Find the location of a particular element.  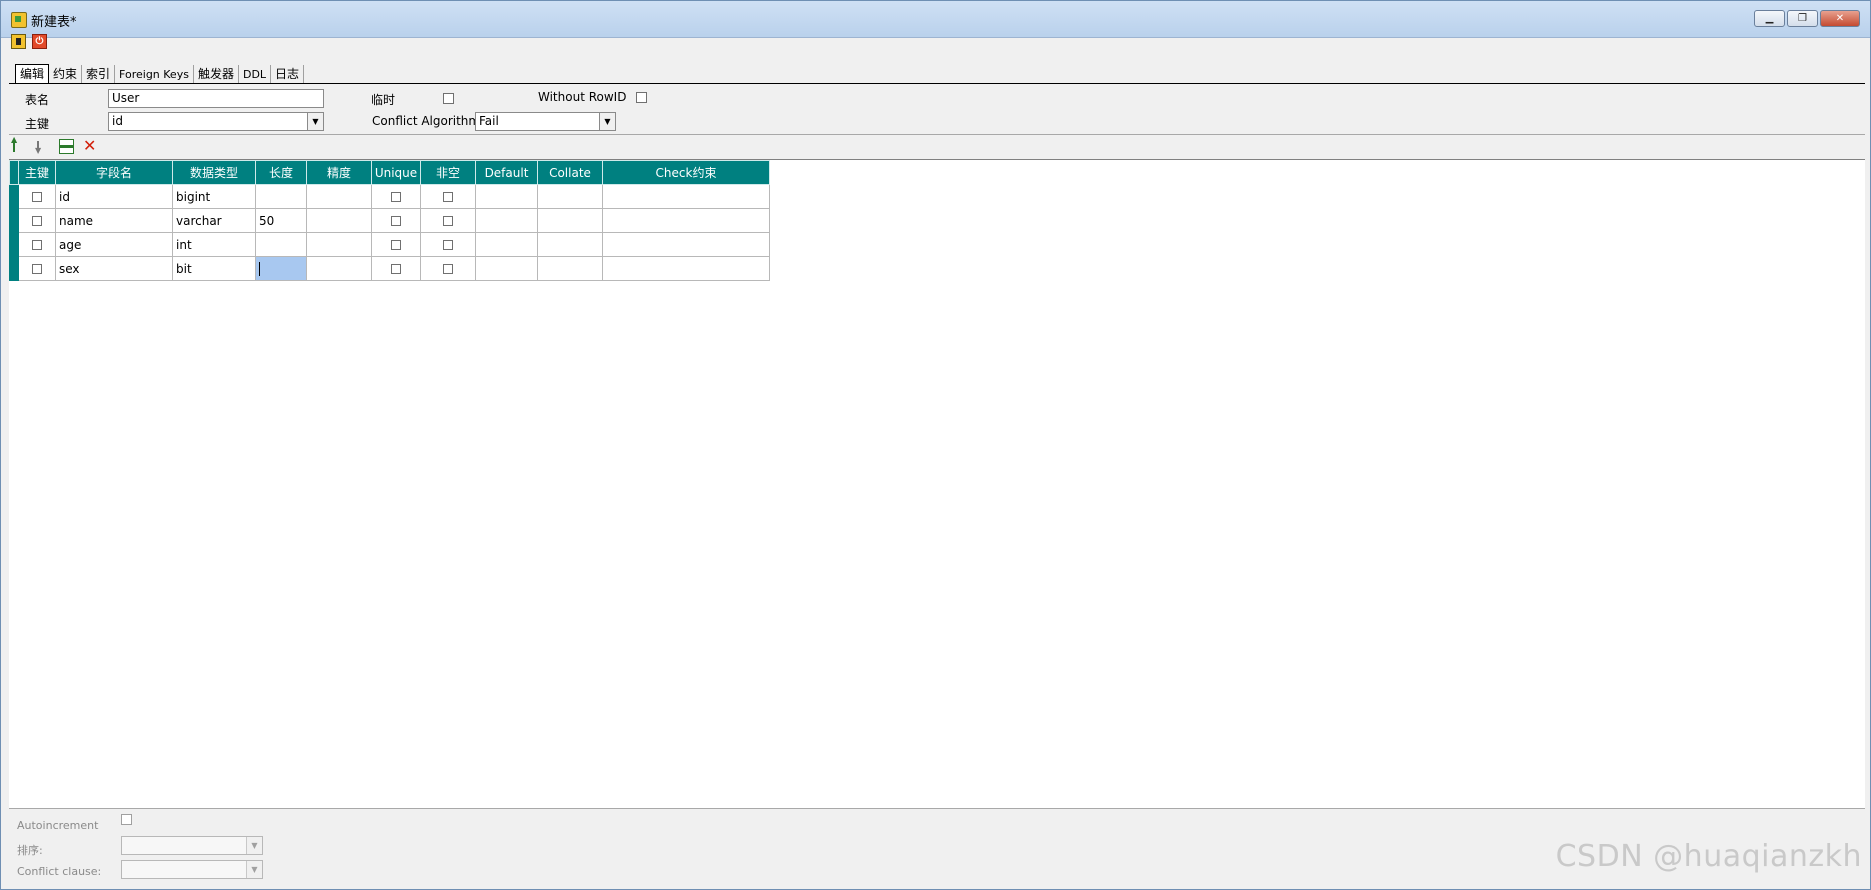

data-type-cell: int is located at coordinates (214, 244).